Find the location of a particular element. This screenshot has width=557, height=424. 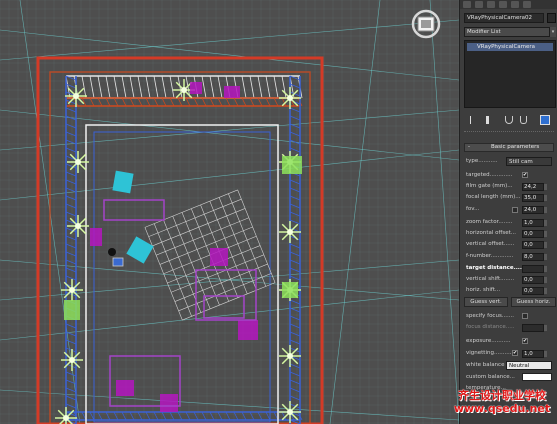

exposure-checkbox: ✔ is located at coordinates (525, 341).